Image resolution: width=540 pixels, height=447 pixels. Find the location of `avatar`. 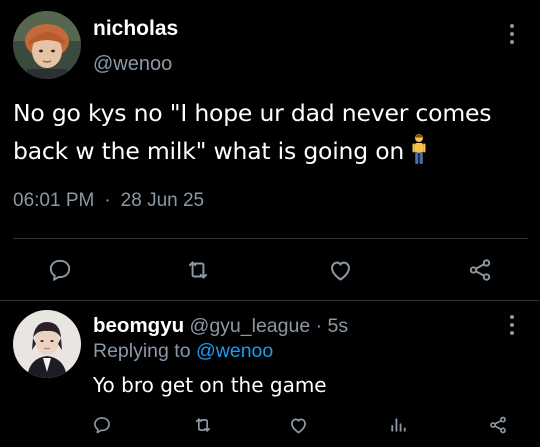

avatar is located at coordinates (47, 45).